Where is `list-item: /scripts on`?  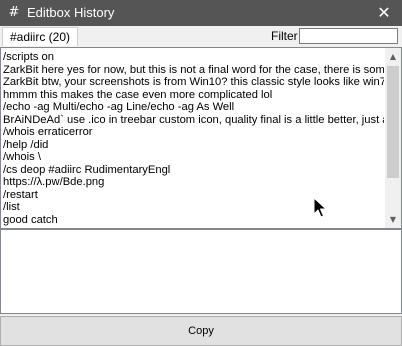 list-item: /scripts on is located at coordinates (193, 57).